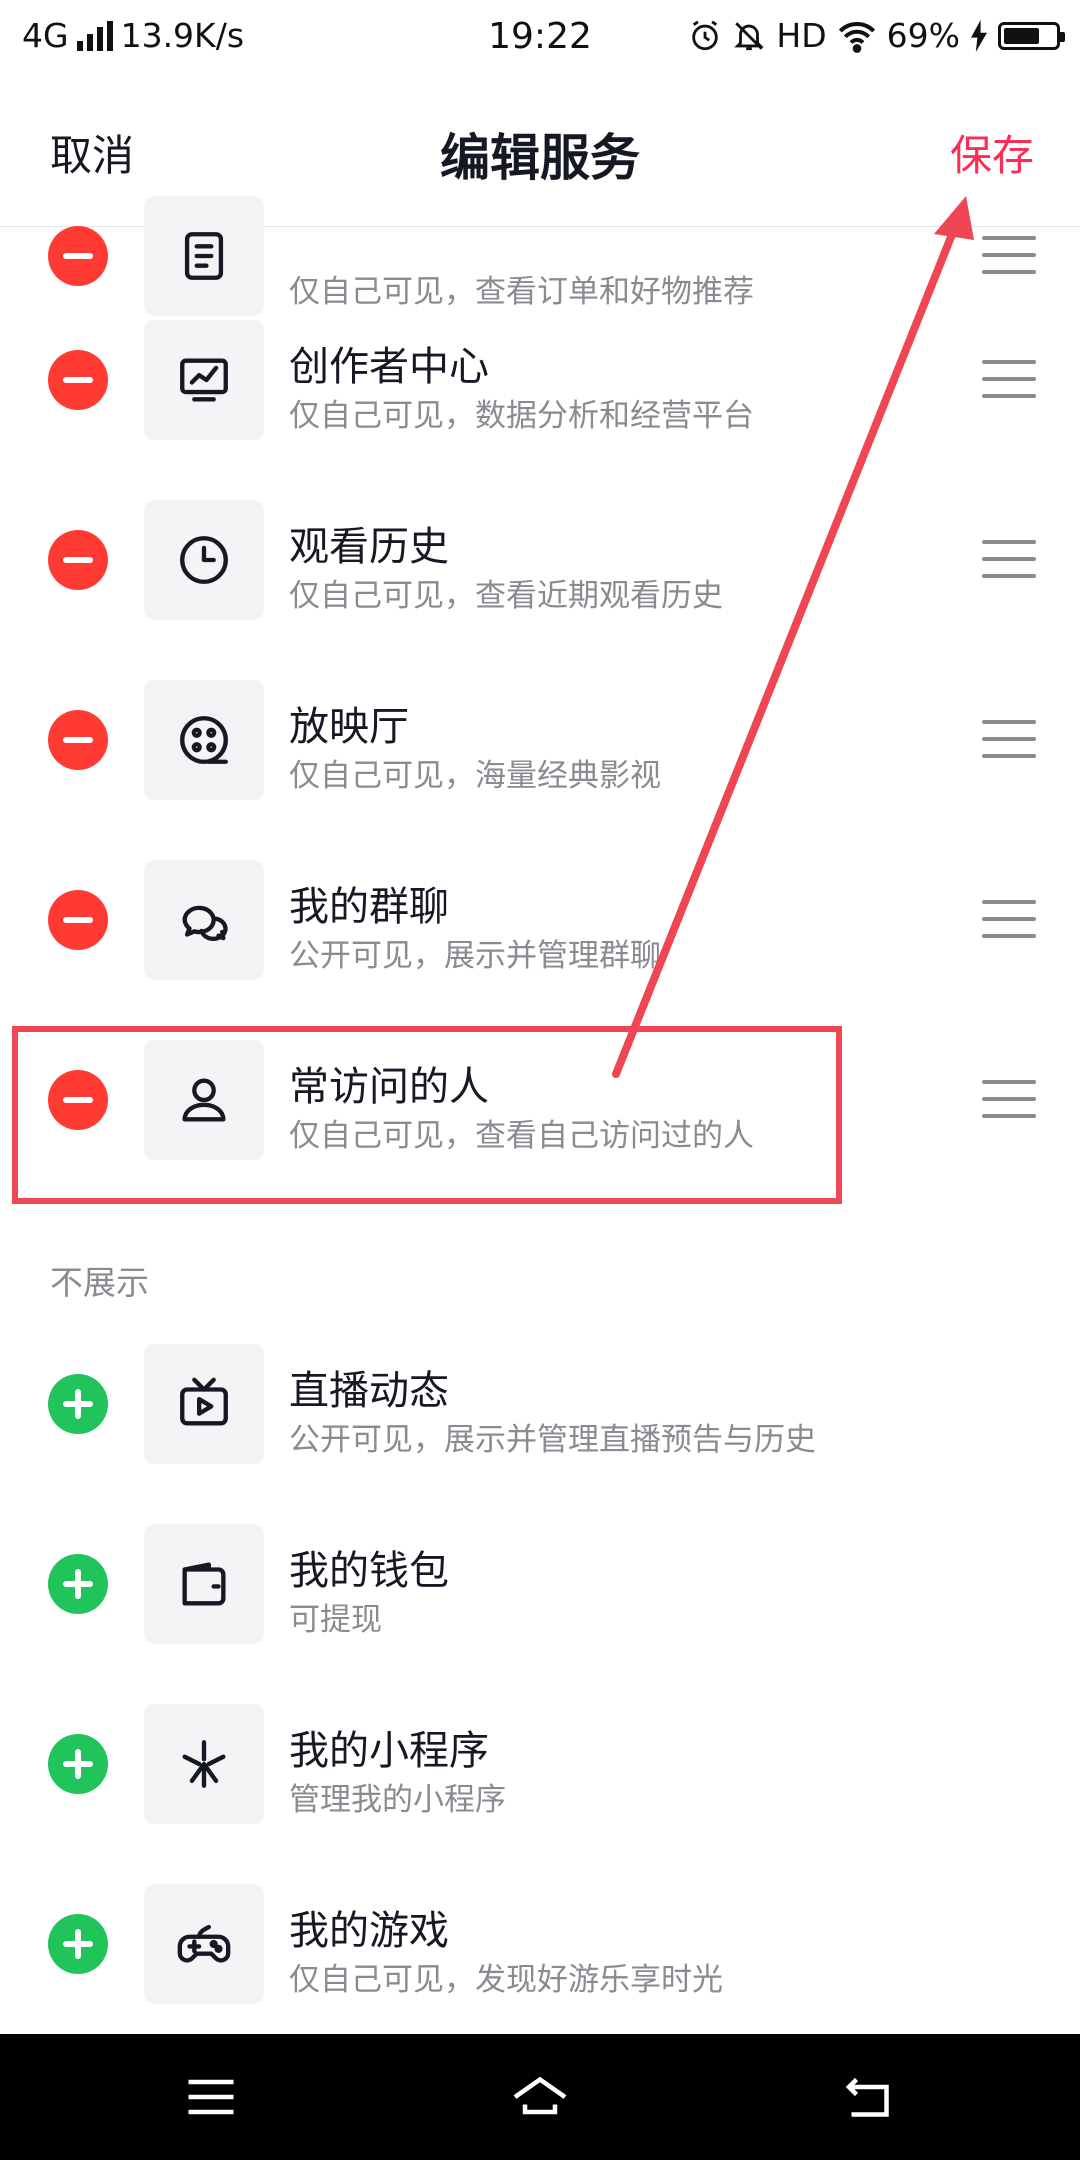 The image size is (1080, 2160). What do you see at coordinates (99, 1282) in the screenshot?
I see `hidden-section-label: 不展示` at bounding box center [99, 1282].